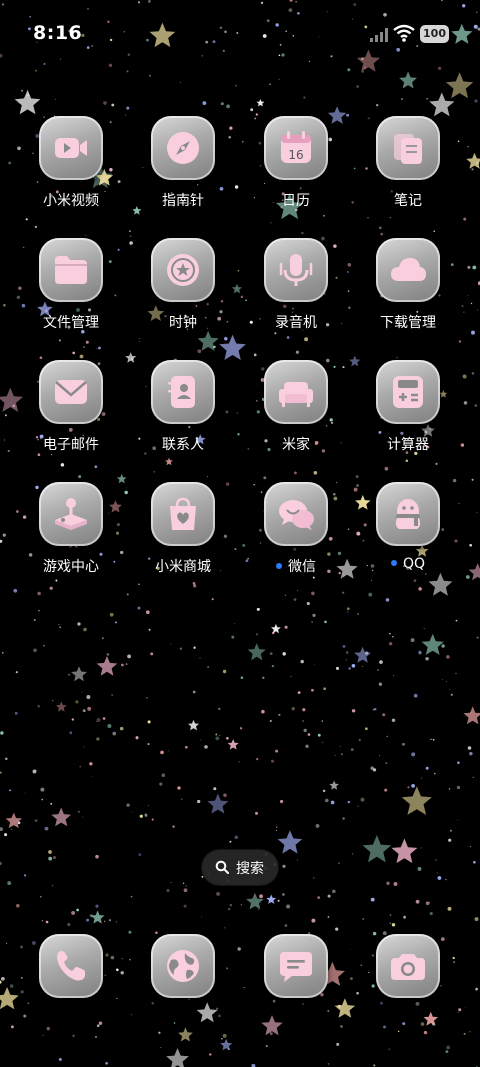 The height and width of the screenshot is (1067, 480). I want to click on search-label: 搜索, so click(250, 869).